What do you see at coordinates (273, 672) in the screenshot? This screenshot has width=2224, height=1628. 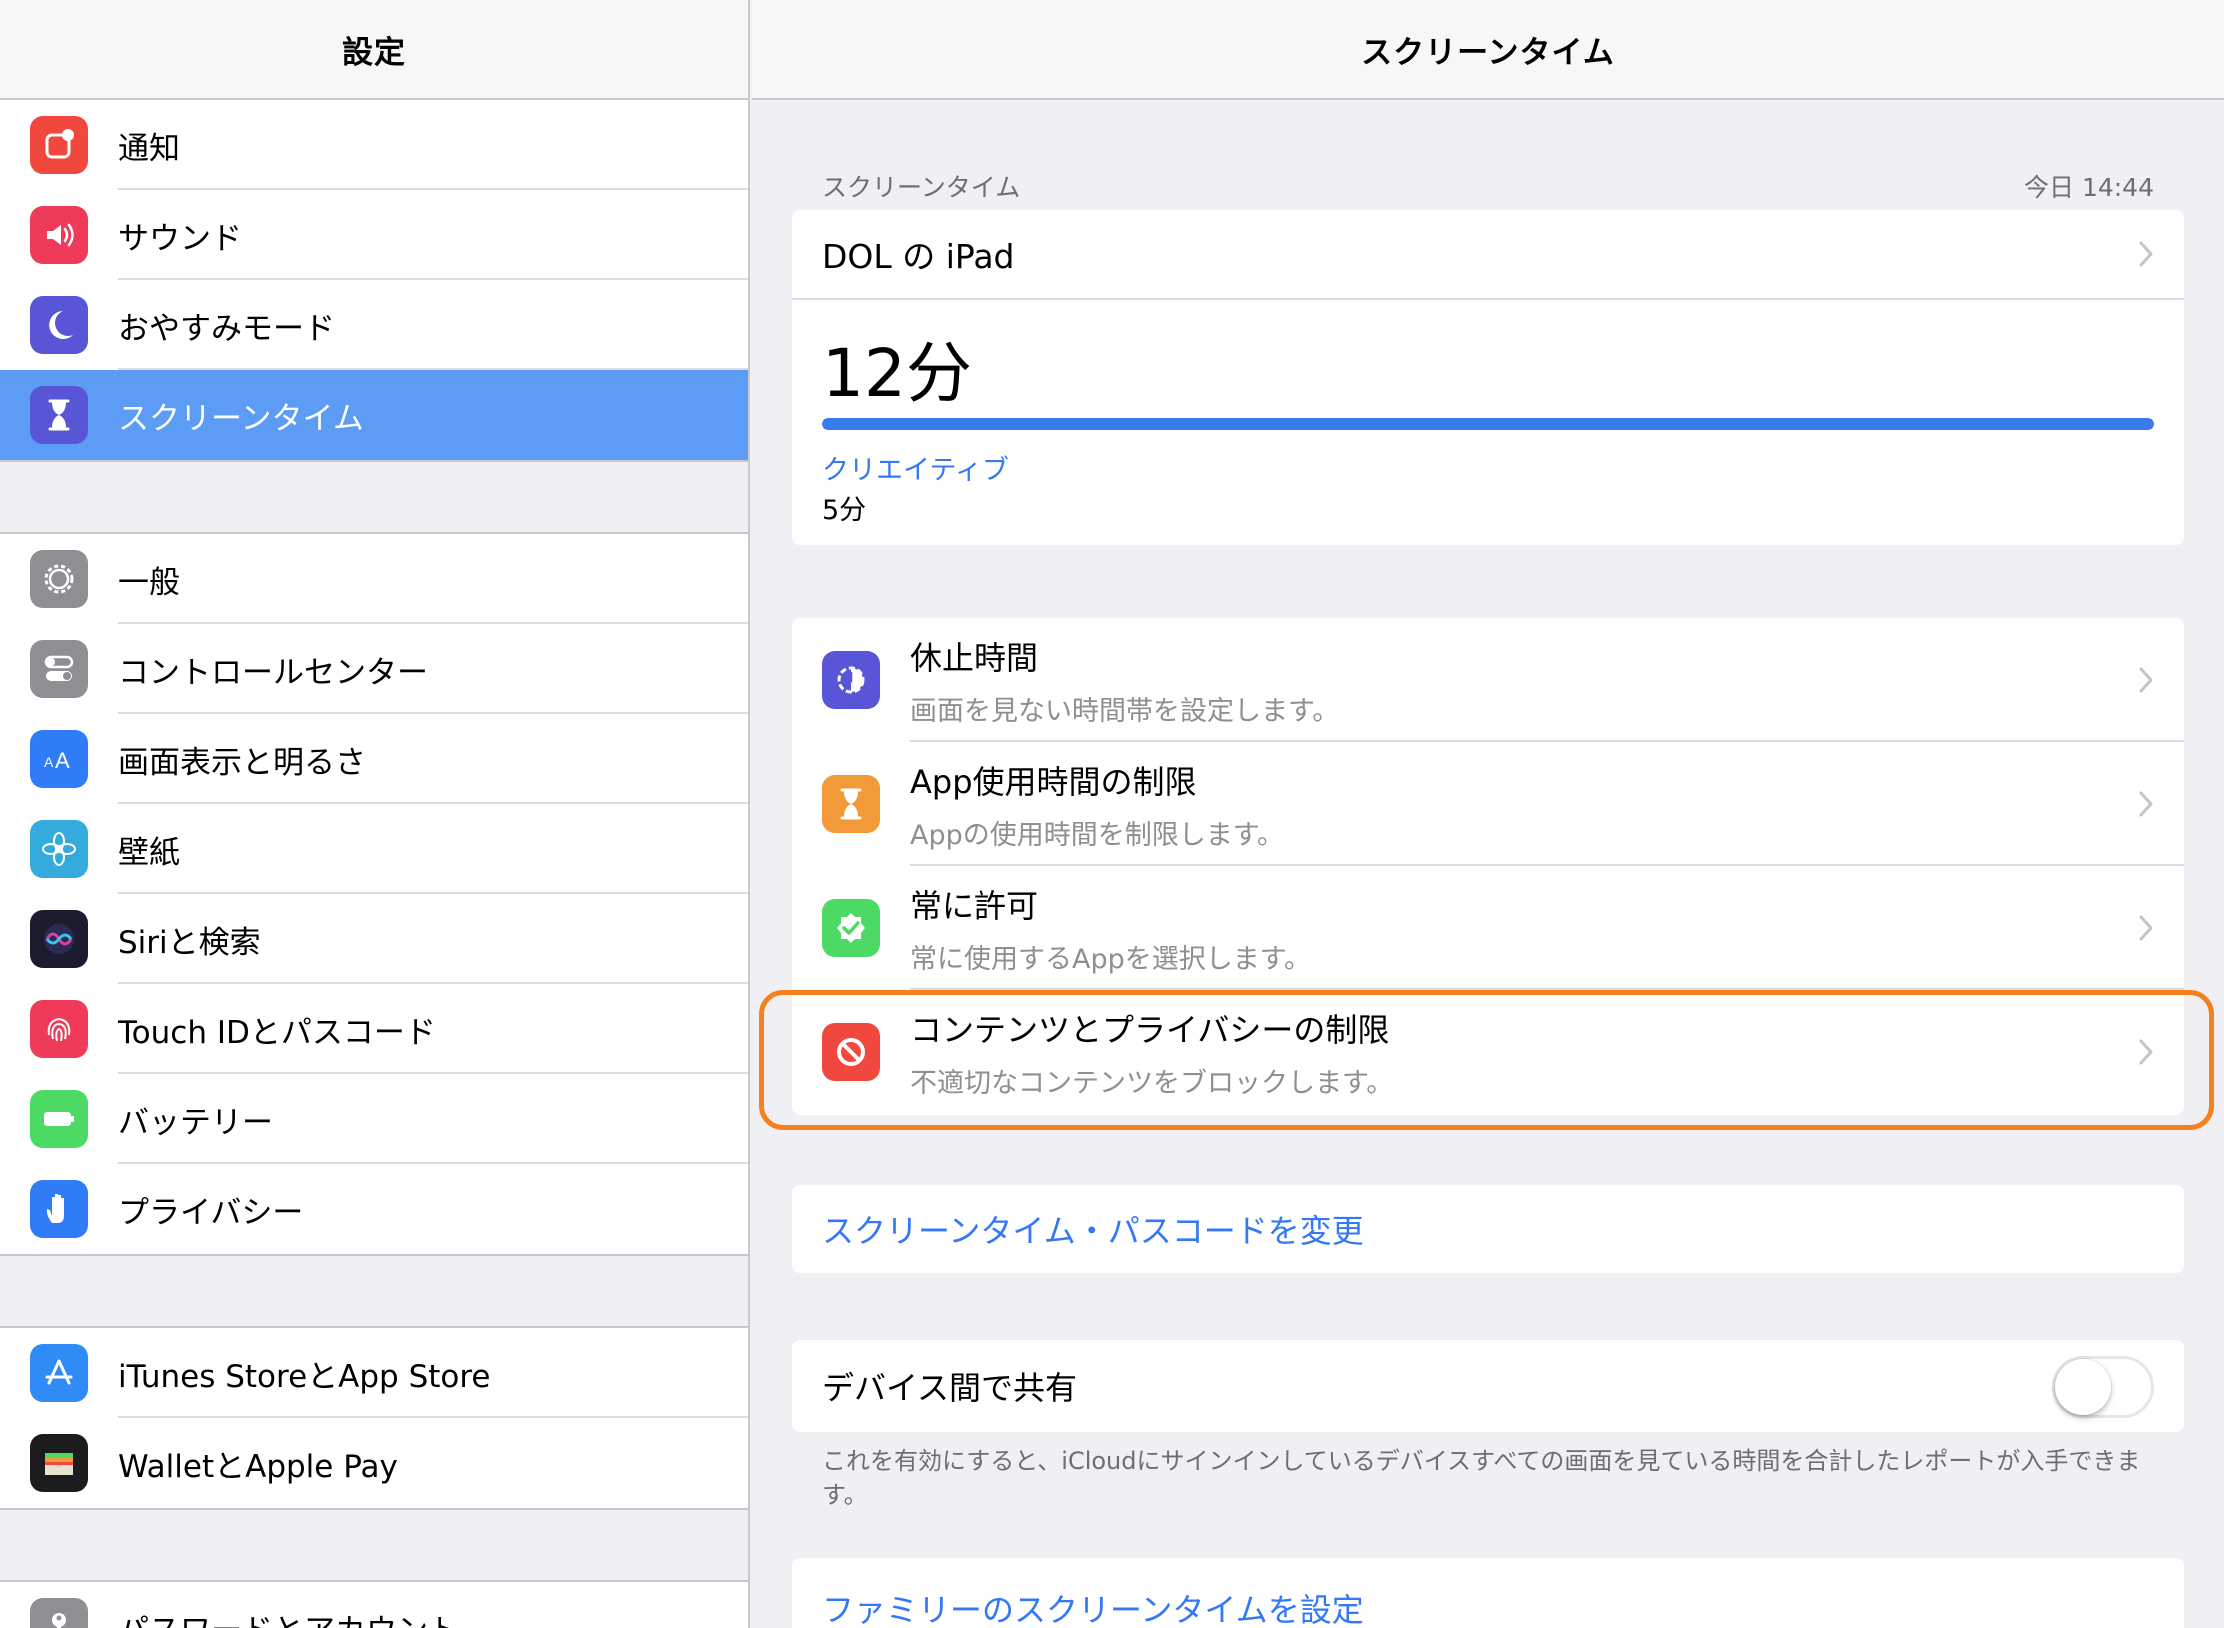 I see `sidebar-item-label: コントロールセンター` at bounding box center [273, 672].